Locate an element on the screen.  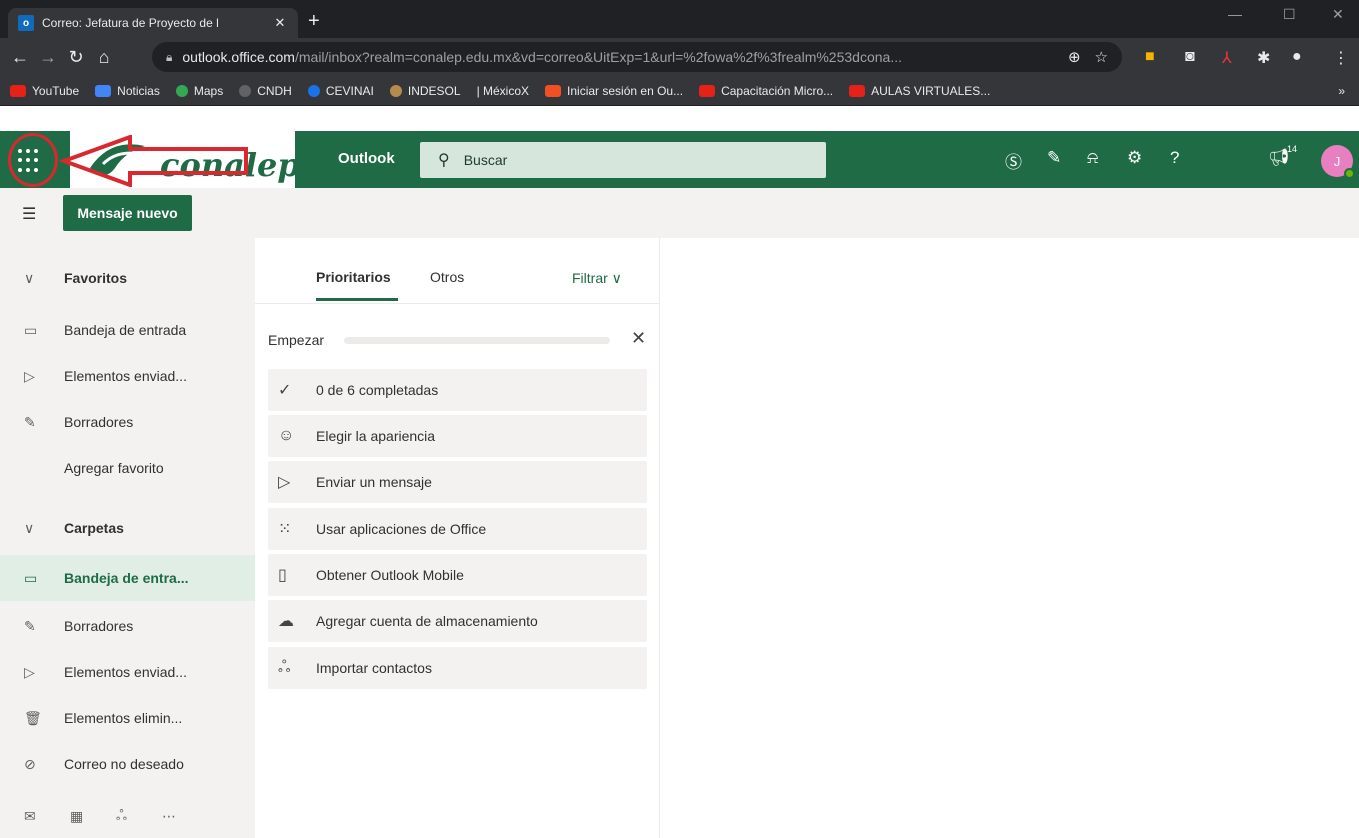
tab-other: Otros is located at coordinates (447, 277).